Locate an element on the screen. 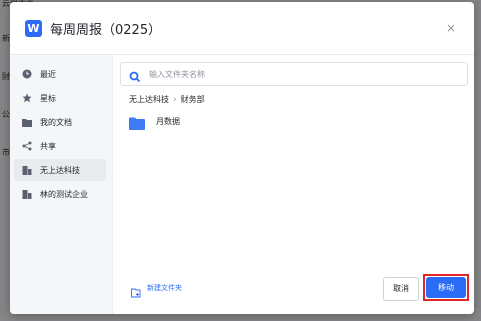 This screenshot has height=321, width=481. sidebar-item-label: 最近 is located at coordinates (48, 74).